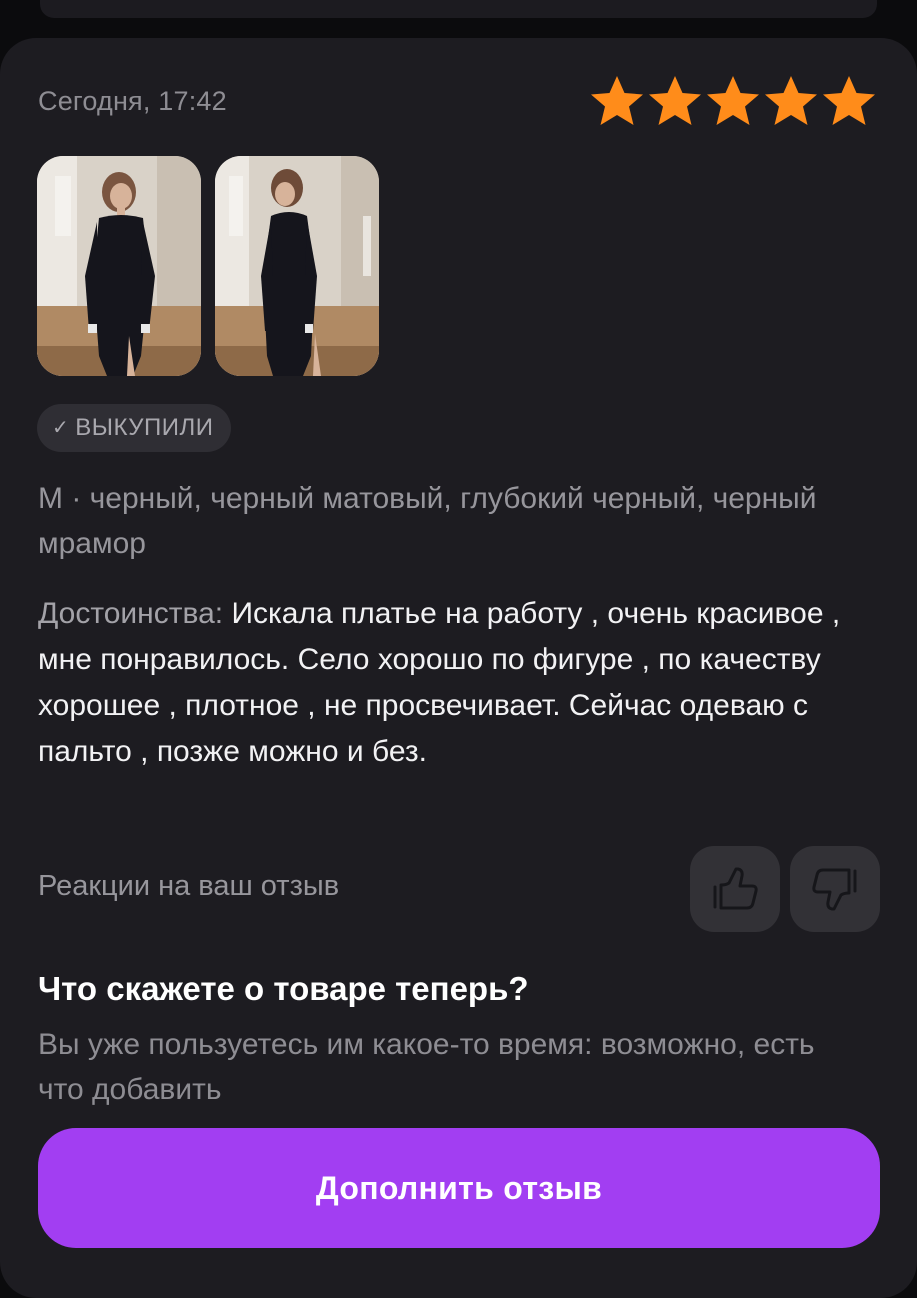 The width and height of the screenshot is (917, 1298). What do you see at coordinates (189, 886) in the screenshot?
I see `reactions-label: Реакции на ваш отзыв` at bounding box center [189, 886].